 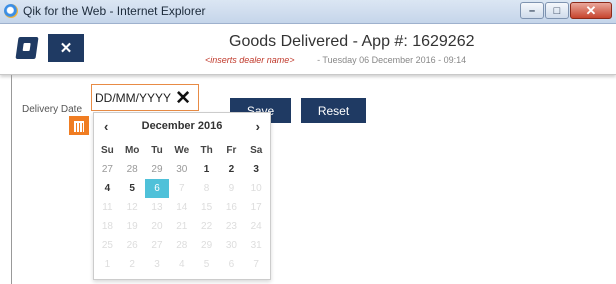 I want to click on day-cell-disabled: 21, so click(x=182, y=226).